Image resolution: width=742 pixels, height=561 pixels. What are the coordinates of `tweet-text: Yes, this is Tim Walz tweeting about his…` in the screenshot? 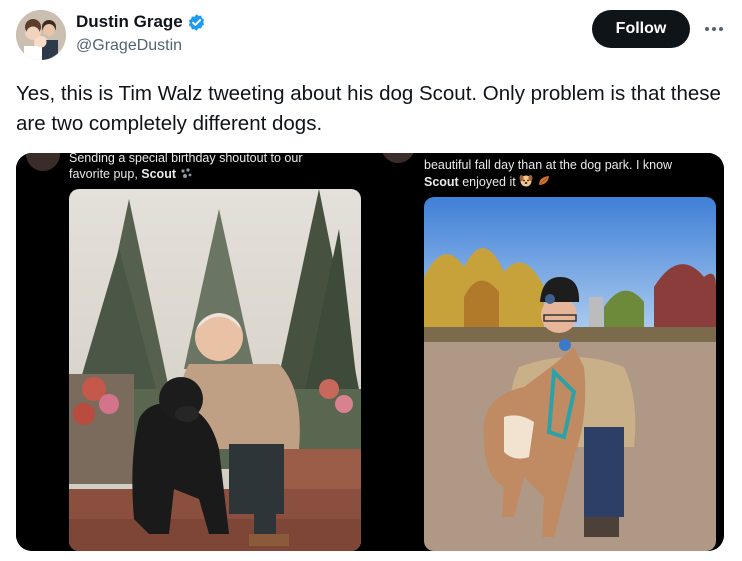 It's located at (368, 108).